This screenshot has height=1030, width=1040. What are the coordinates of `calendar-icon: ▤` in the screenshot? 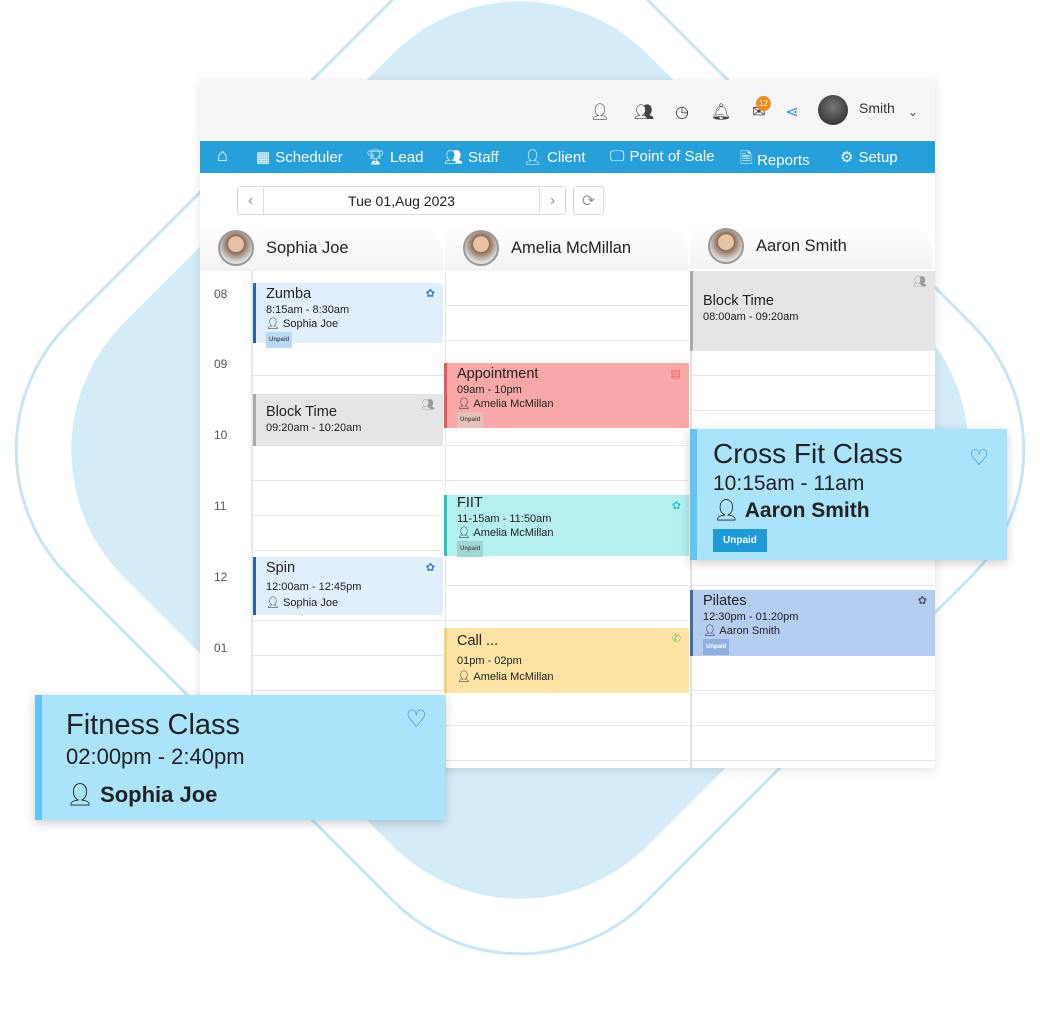 It's located at (675, 374).